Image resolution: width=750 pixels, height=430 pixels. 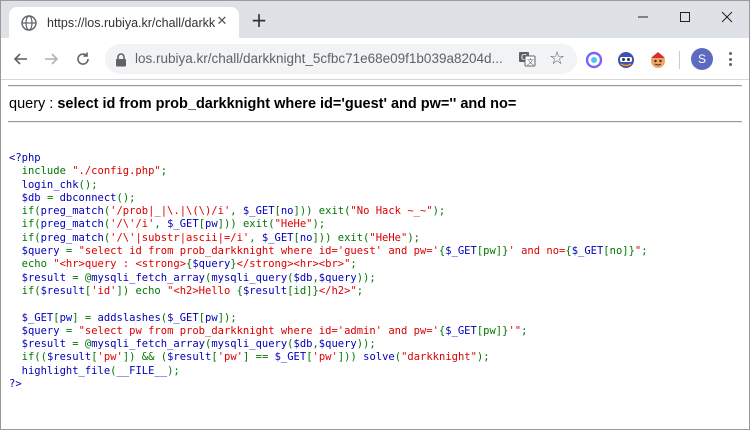 What do you see at coordinates (559, 59) in the screenshot?
I see `bookmark-star-icon: ☆` at bounding box center [559, 59].